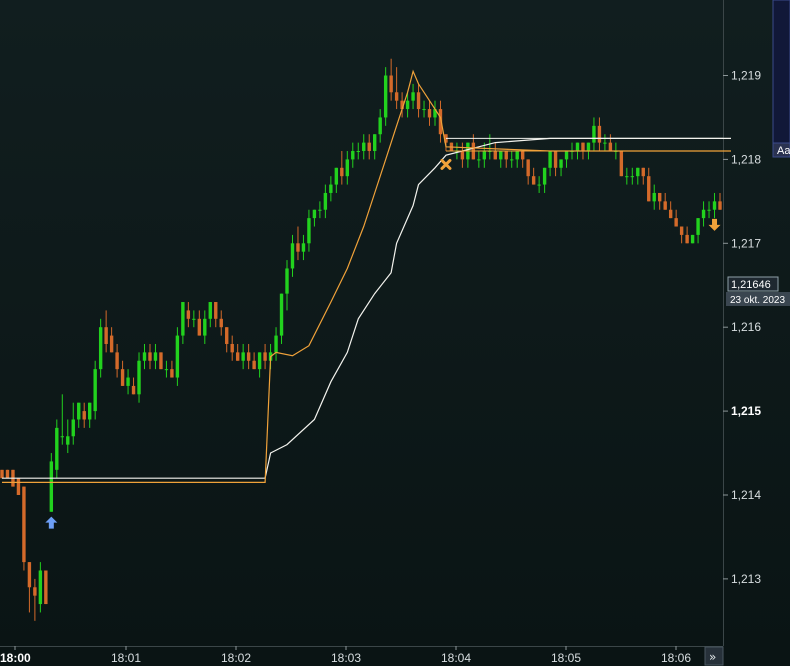 Image resolution: width=790 pixels, height=666 pixels. What do you see at coordinates (757, 300) in the screenshot?
I see `current-date-label: 23 okt. 2023` at bounding box center [757, 300].